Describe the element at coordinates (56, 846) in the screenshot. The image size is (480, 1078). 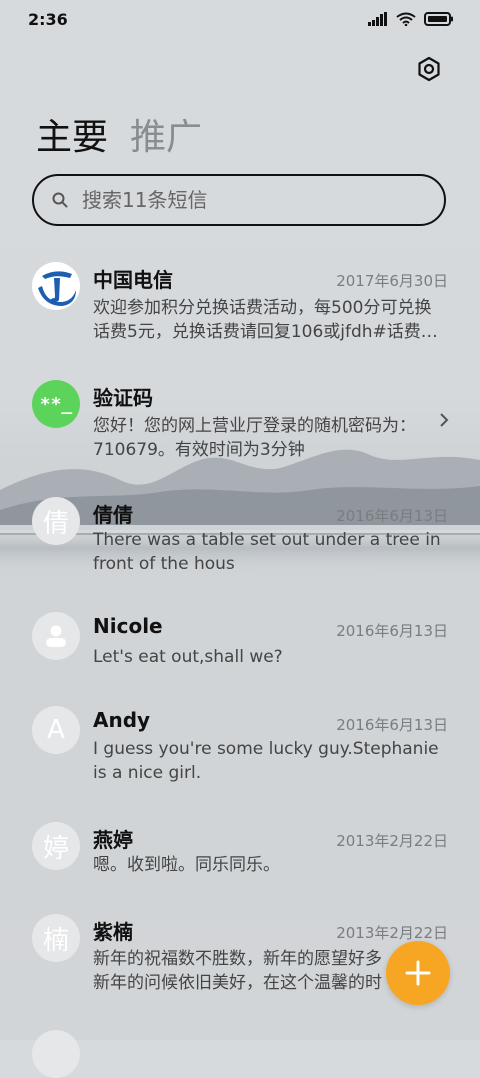
I see `avatar: 婷` at that location.